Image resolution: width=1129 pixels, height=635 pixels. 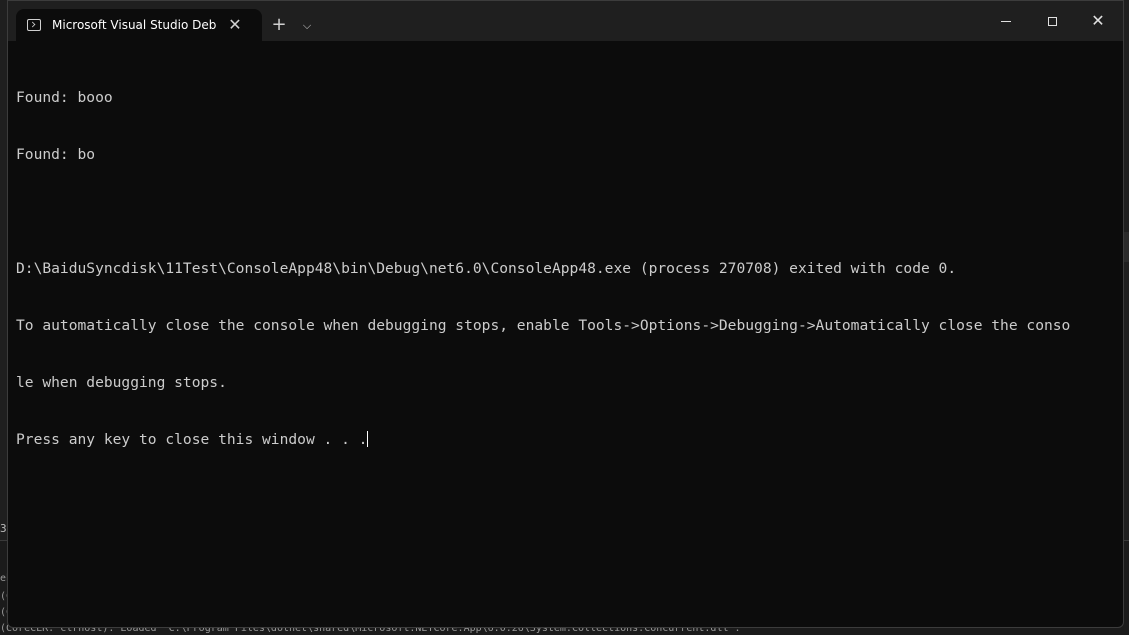 I want to click on text-cursor, so click(x=368, y=439).